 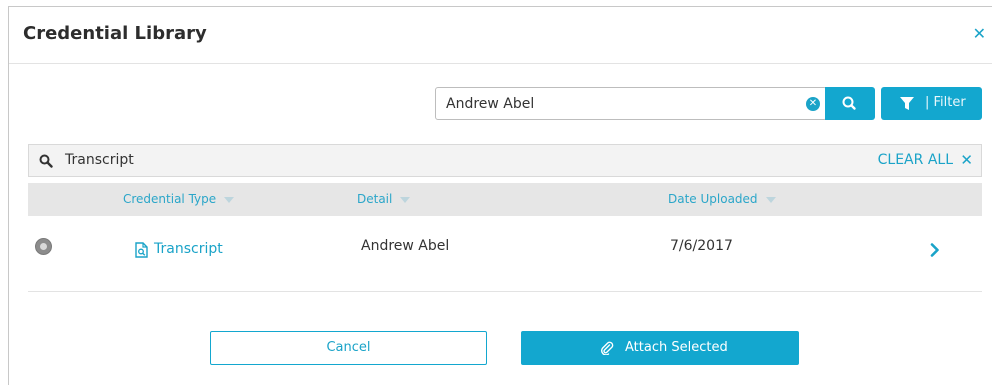 I want to click on chevron-right-icon, so click(x=935, y=250).